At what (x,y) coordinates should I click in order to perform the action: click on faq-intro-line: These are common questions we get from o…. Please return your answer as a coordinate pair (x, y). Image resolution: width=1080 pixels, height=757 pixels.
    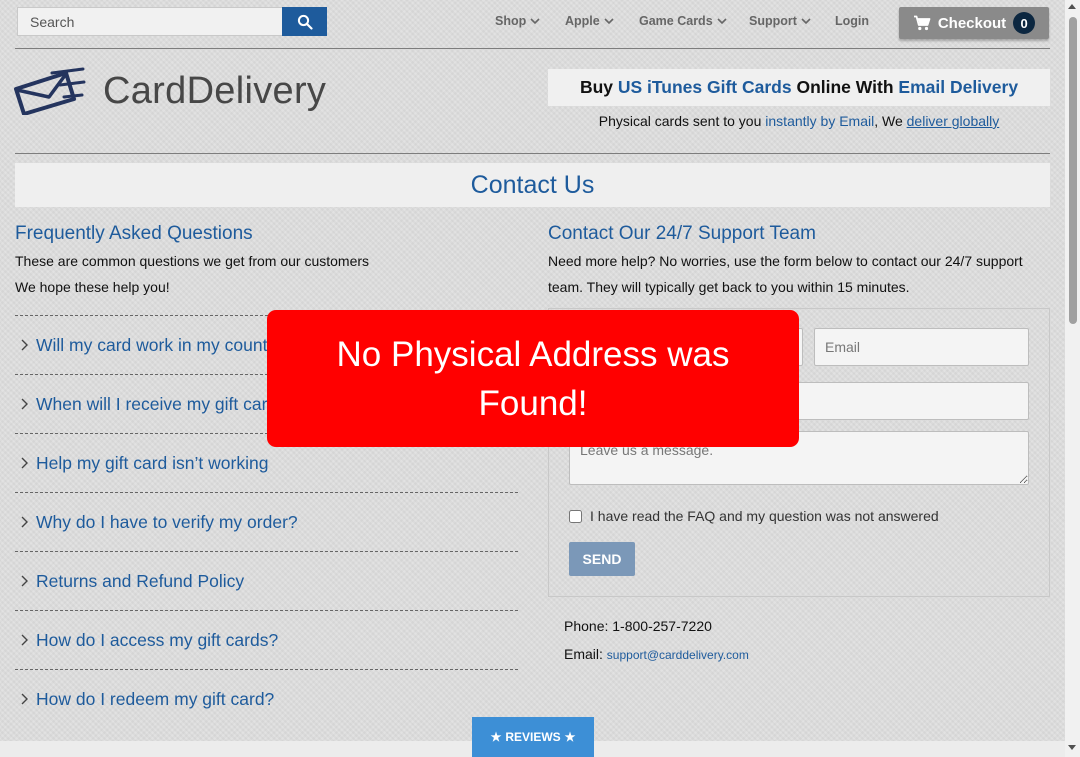
    Looking at the image, I should click on (192, 261).